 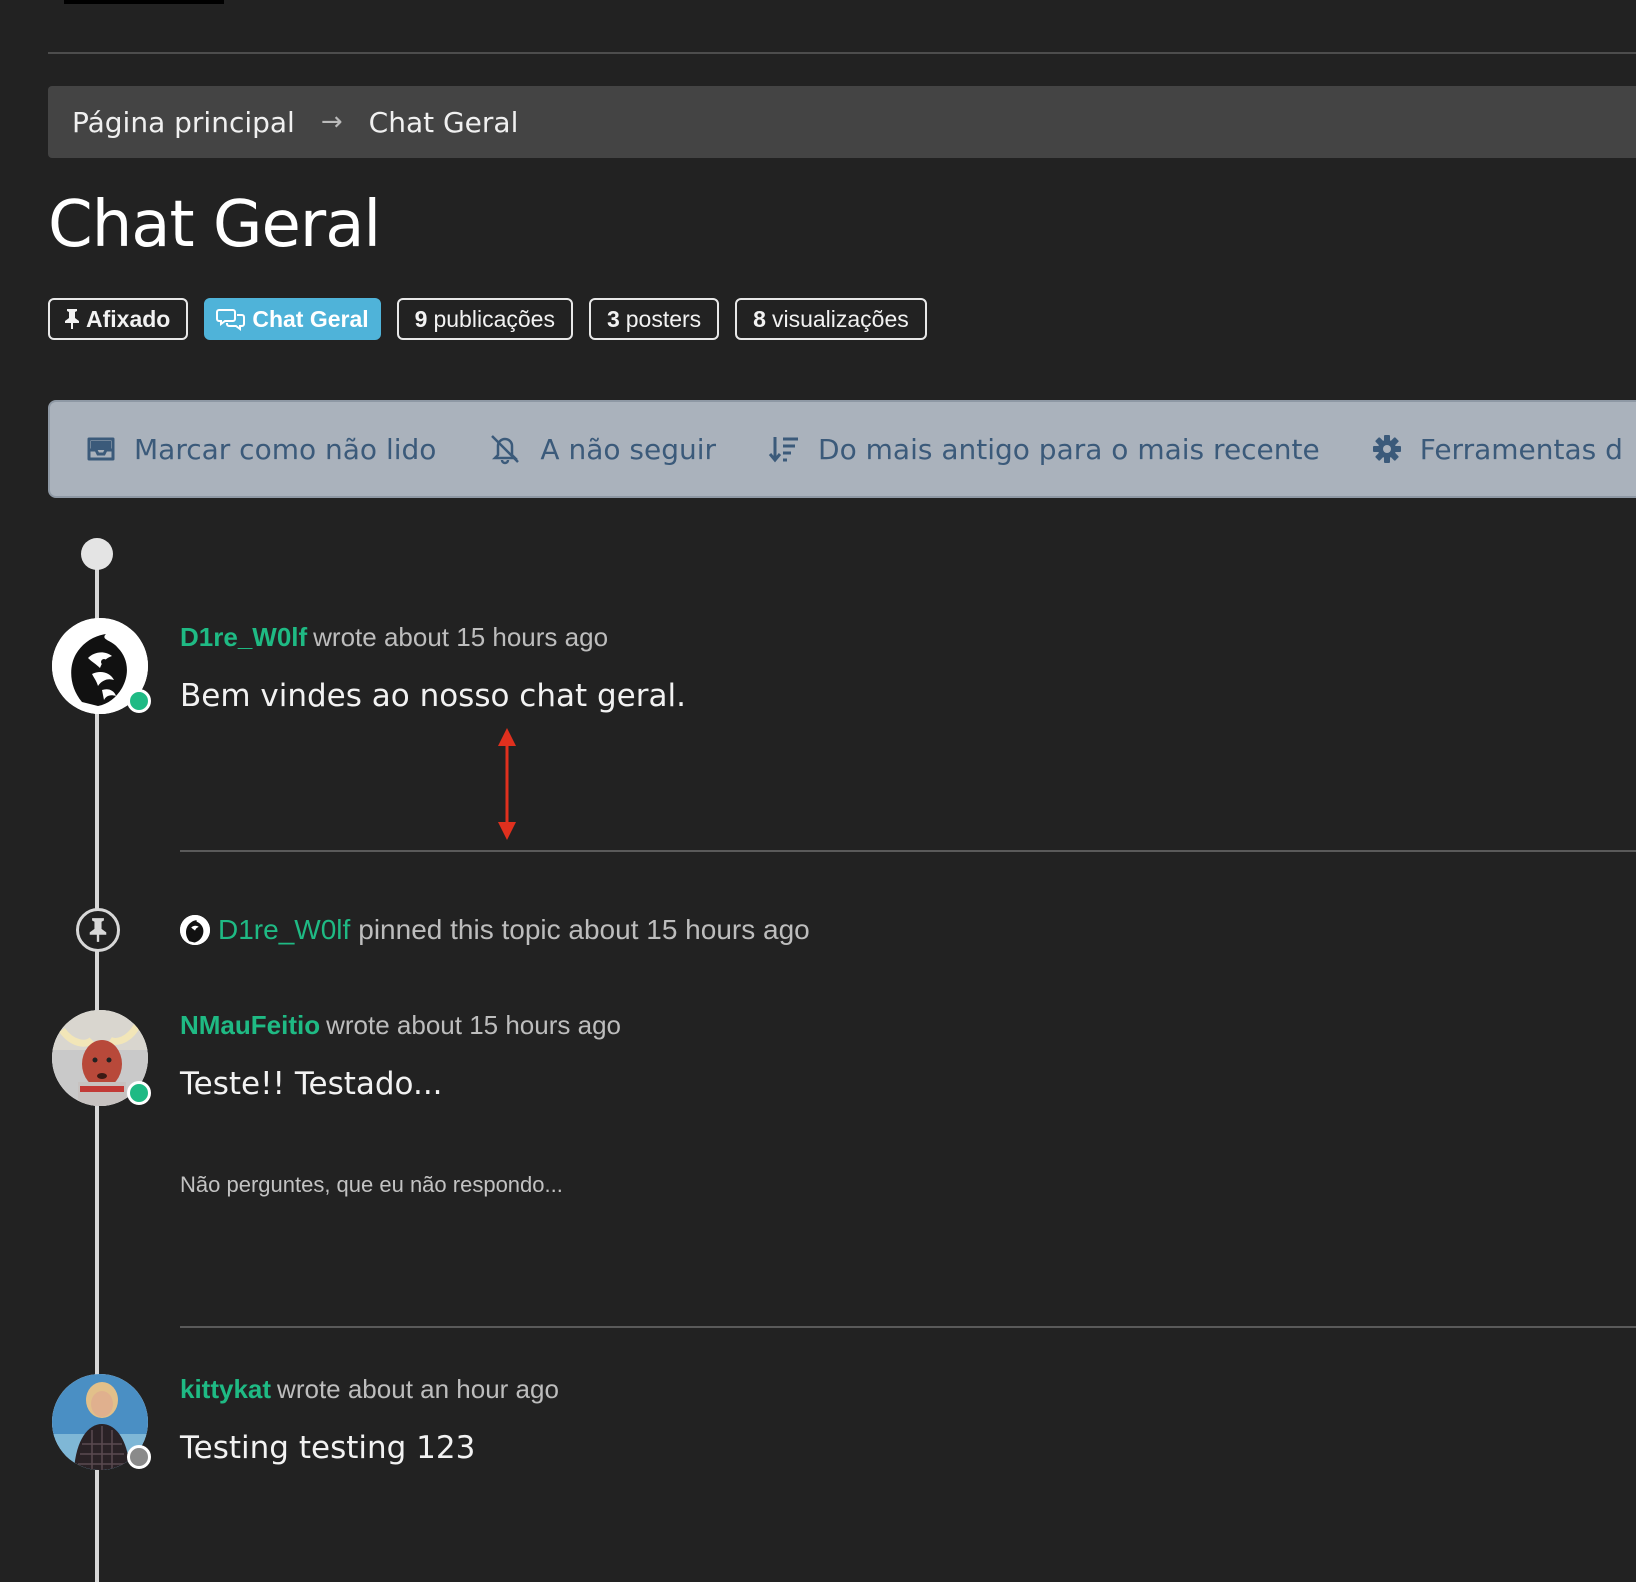 I want to click on category-badge: Chat Geral, so click(x=292, y=319).